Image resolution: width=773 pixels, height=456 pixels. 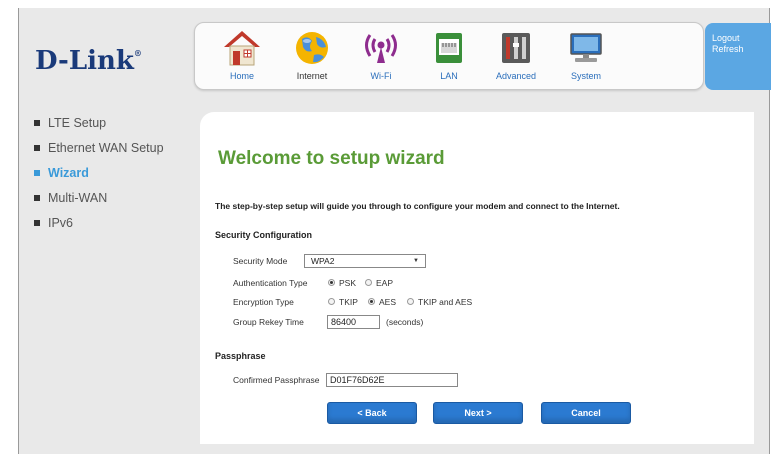 I want to click on enc-tkip-aes-radio, so click(x=410, y=301).